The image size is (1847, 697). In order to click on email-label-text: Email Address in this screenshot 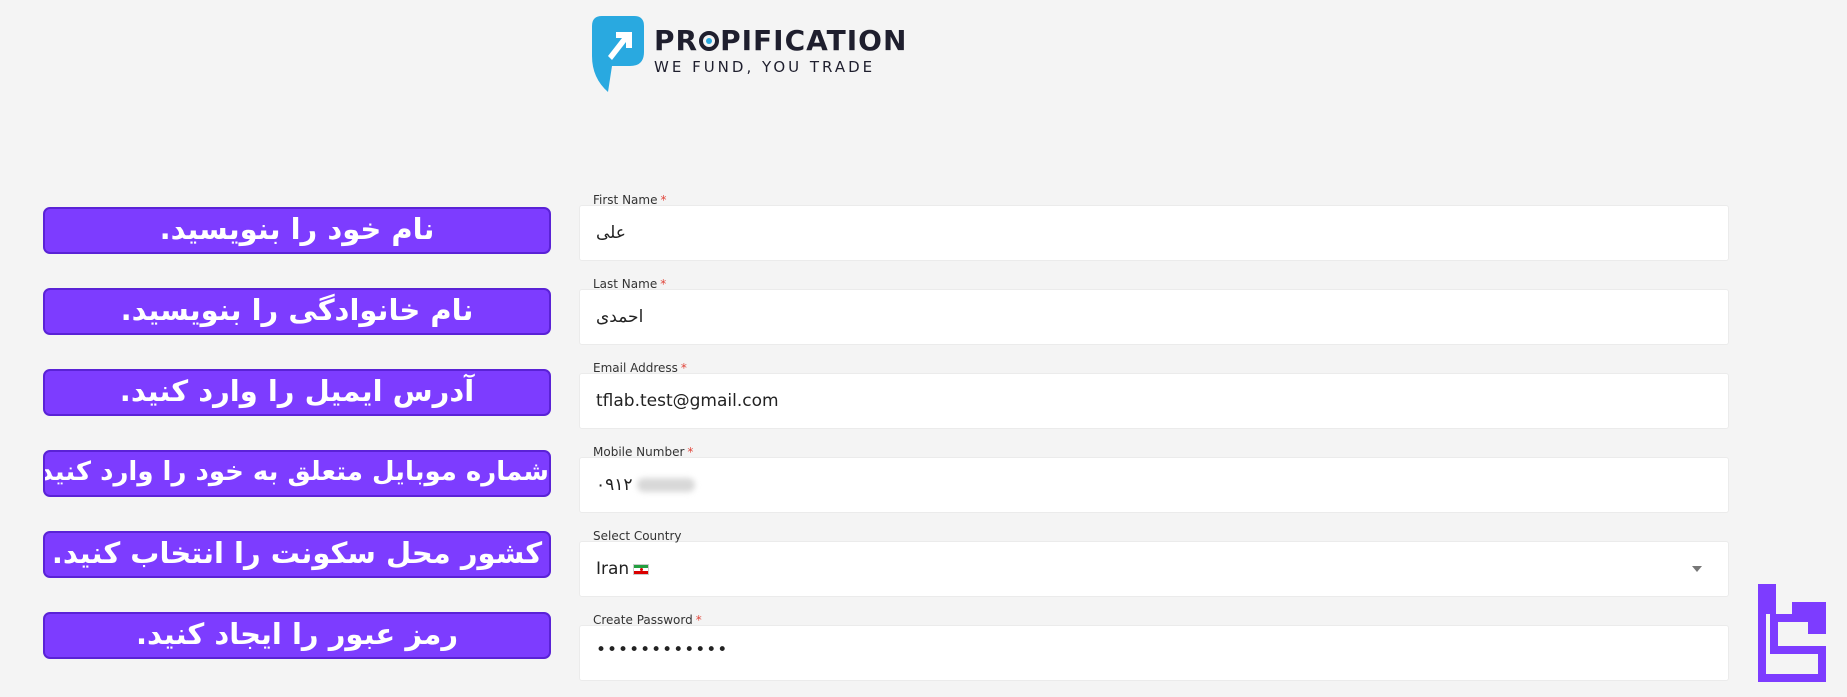, I will do `click(635, 368)`.